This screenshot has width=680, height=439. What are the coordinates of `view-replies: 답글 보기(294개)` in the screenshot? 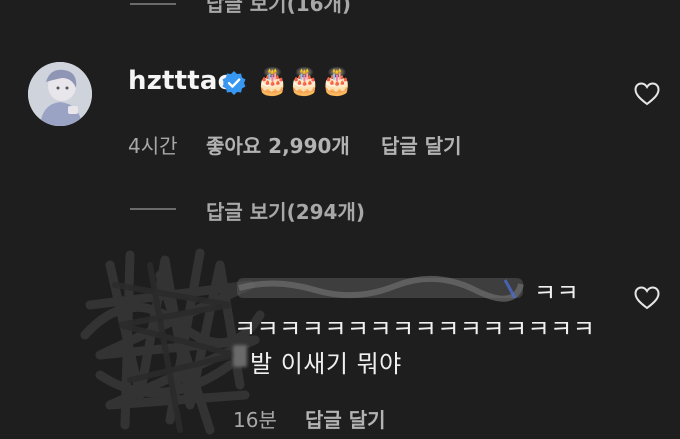 It's located at (285, 210).